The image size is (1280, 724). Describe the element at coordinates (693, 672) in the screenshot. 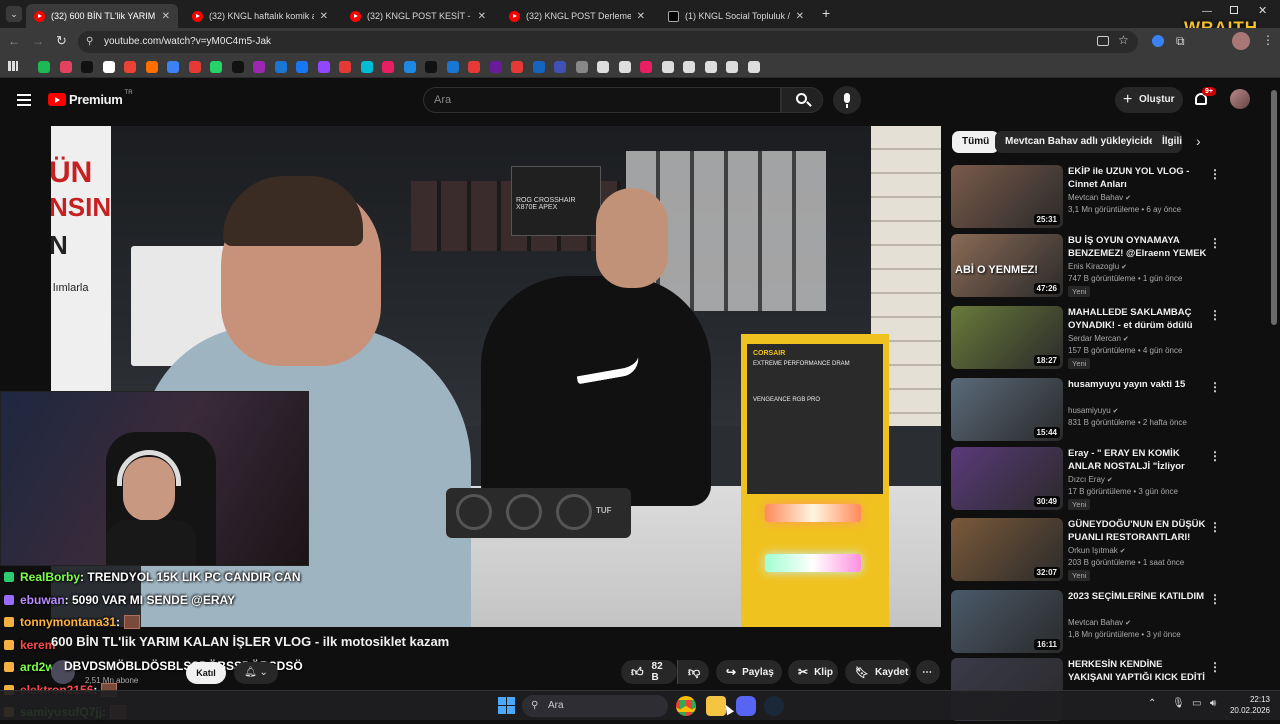

I see `dislike-button: 👎︎` at that location.